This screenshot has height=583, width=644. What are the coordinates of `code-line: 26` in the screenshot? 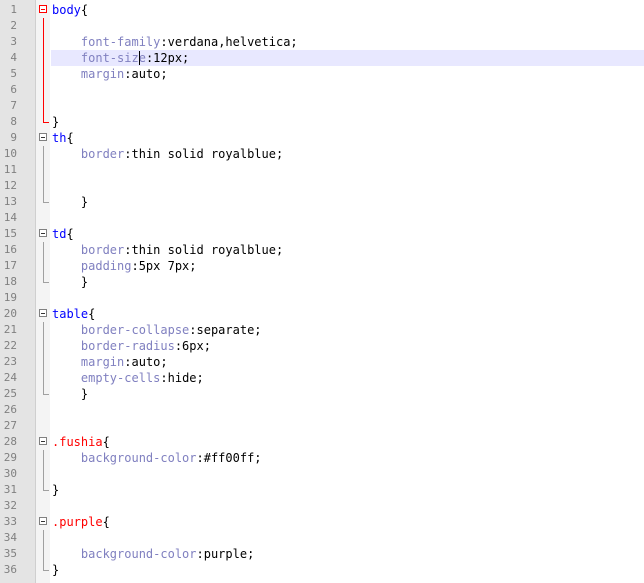 It's located at (322, 410).